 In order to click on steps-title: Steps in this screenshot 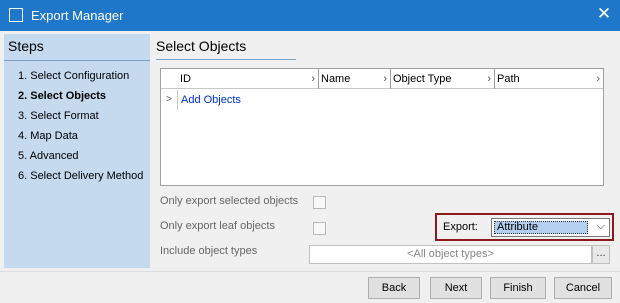, I will do `click(26, 46)`.